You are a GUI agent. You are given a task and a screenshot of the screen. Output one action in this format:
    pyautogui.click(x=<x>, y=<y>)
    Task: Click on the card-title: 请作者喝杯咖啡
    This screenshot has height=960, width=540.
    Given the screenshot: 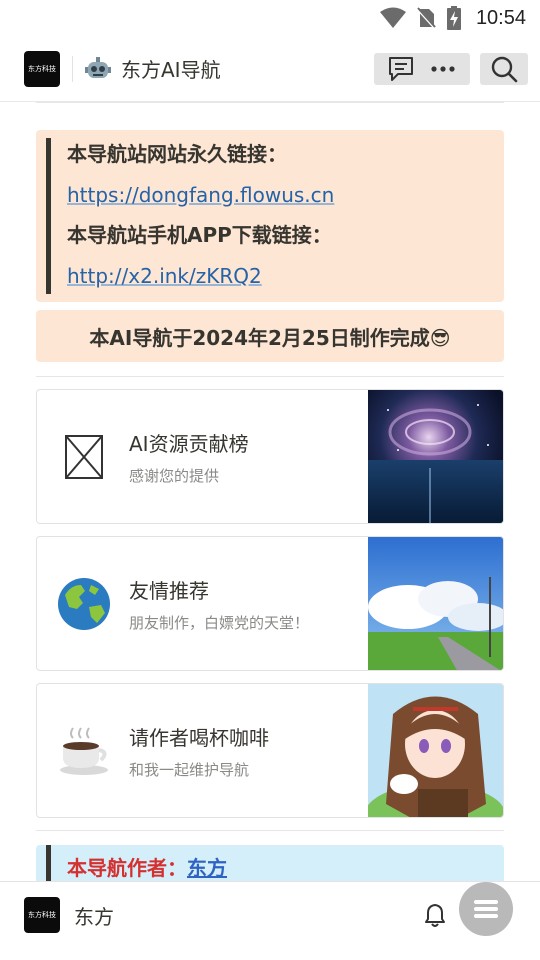 What is the action you would take?
    pyautogui.click(x=199, y=737)
    